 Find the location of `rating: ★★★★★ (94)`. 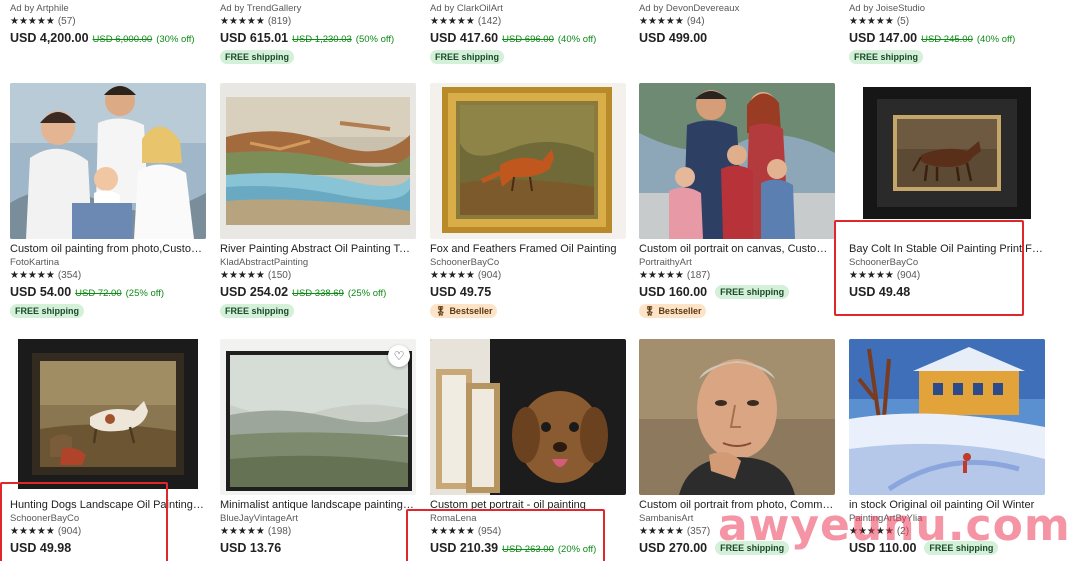

rating: ★★★★★ (94) is located at coordinates (737, 22).